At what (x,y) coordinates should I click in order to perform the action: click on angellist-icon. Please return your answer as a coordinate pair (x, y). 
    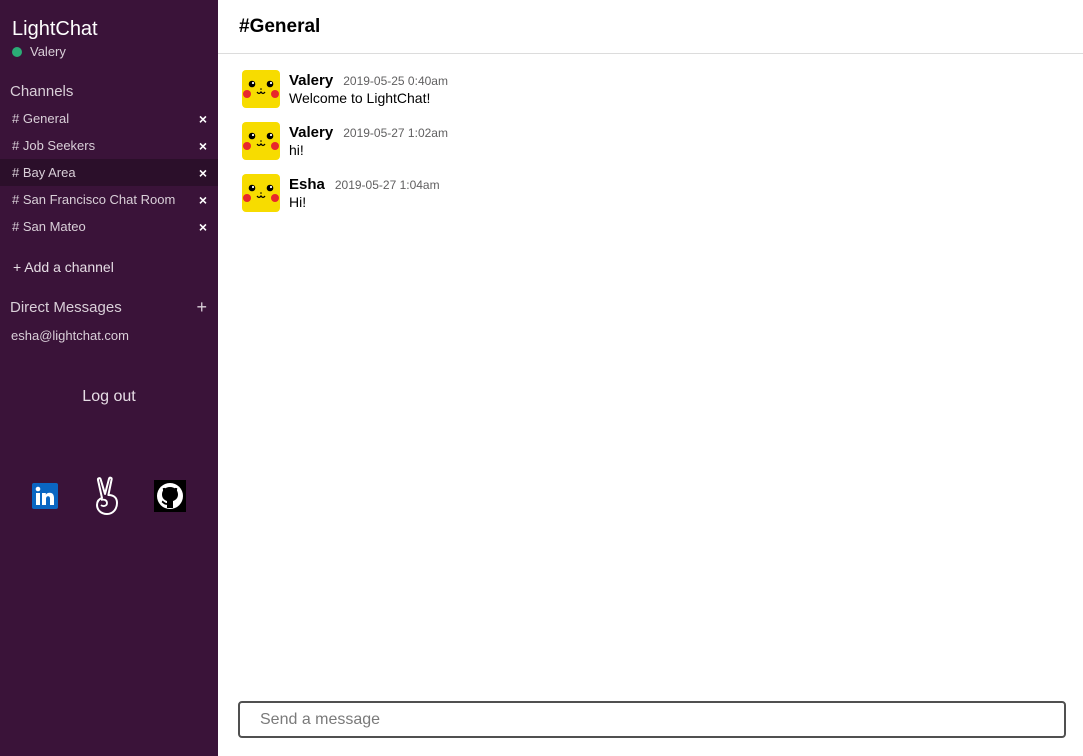
    Looking at the image, I should click on (108, 496).